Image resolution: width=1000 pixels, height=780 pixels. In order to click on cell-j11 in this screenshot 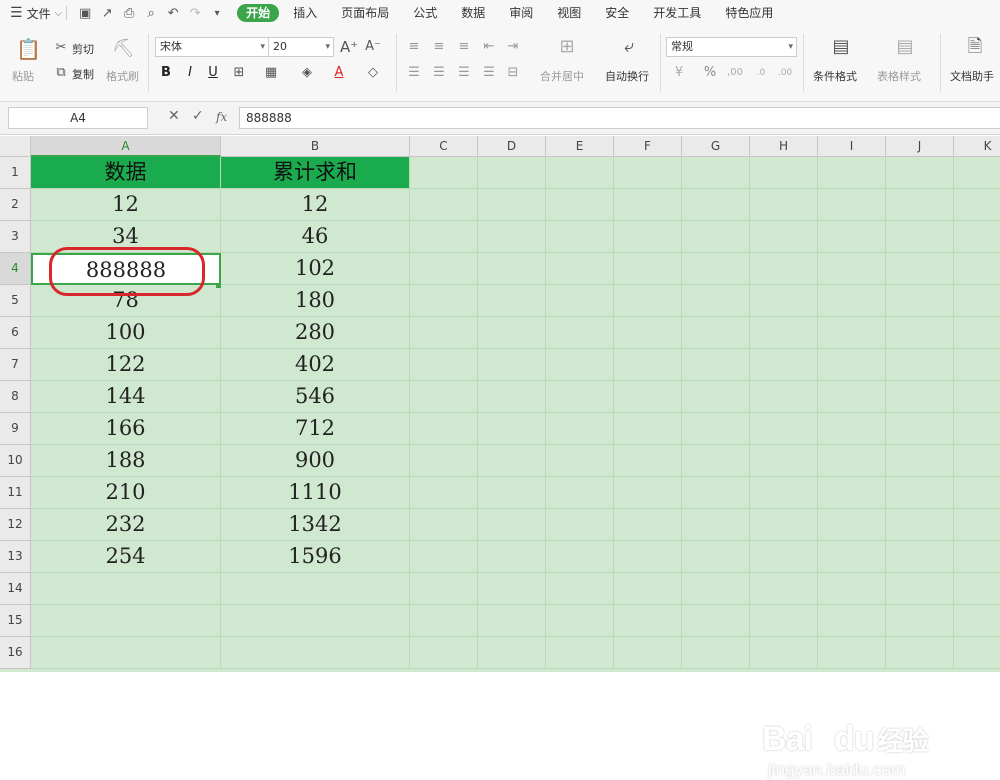, I will do `click(920, 493)`.